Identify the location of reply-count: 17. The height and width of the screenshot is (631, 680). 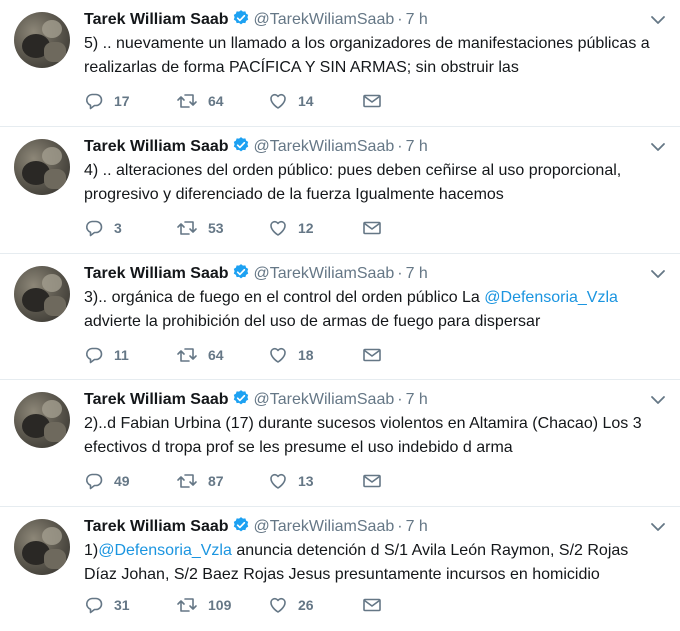
(122, 101).